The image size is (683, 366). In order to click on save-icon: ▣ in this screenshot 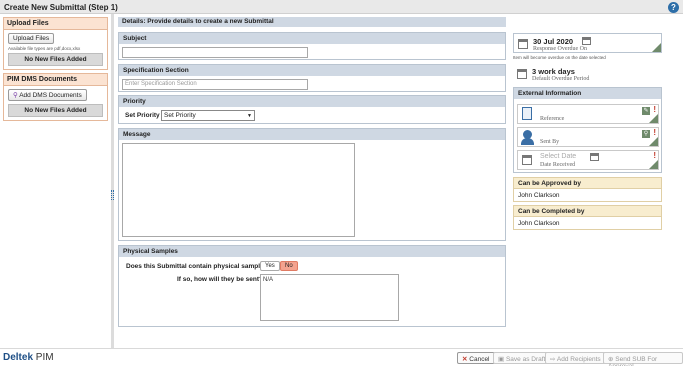, I will do `click(502, 359)`.